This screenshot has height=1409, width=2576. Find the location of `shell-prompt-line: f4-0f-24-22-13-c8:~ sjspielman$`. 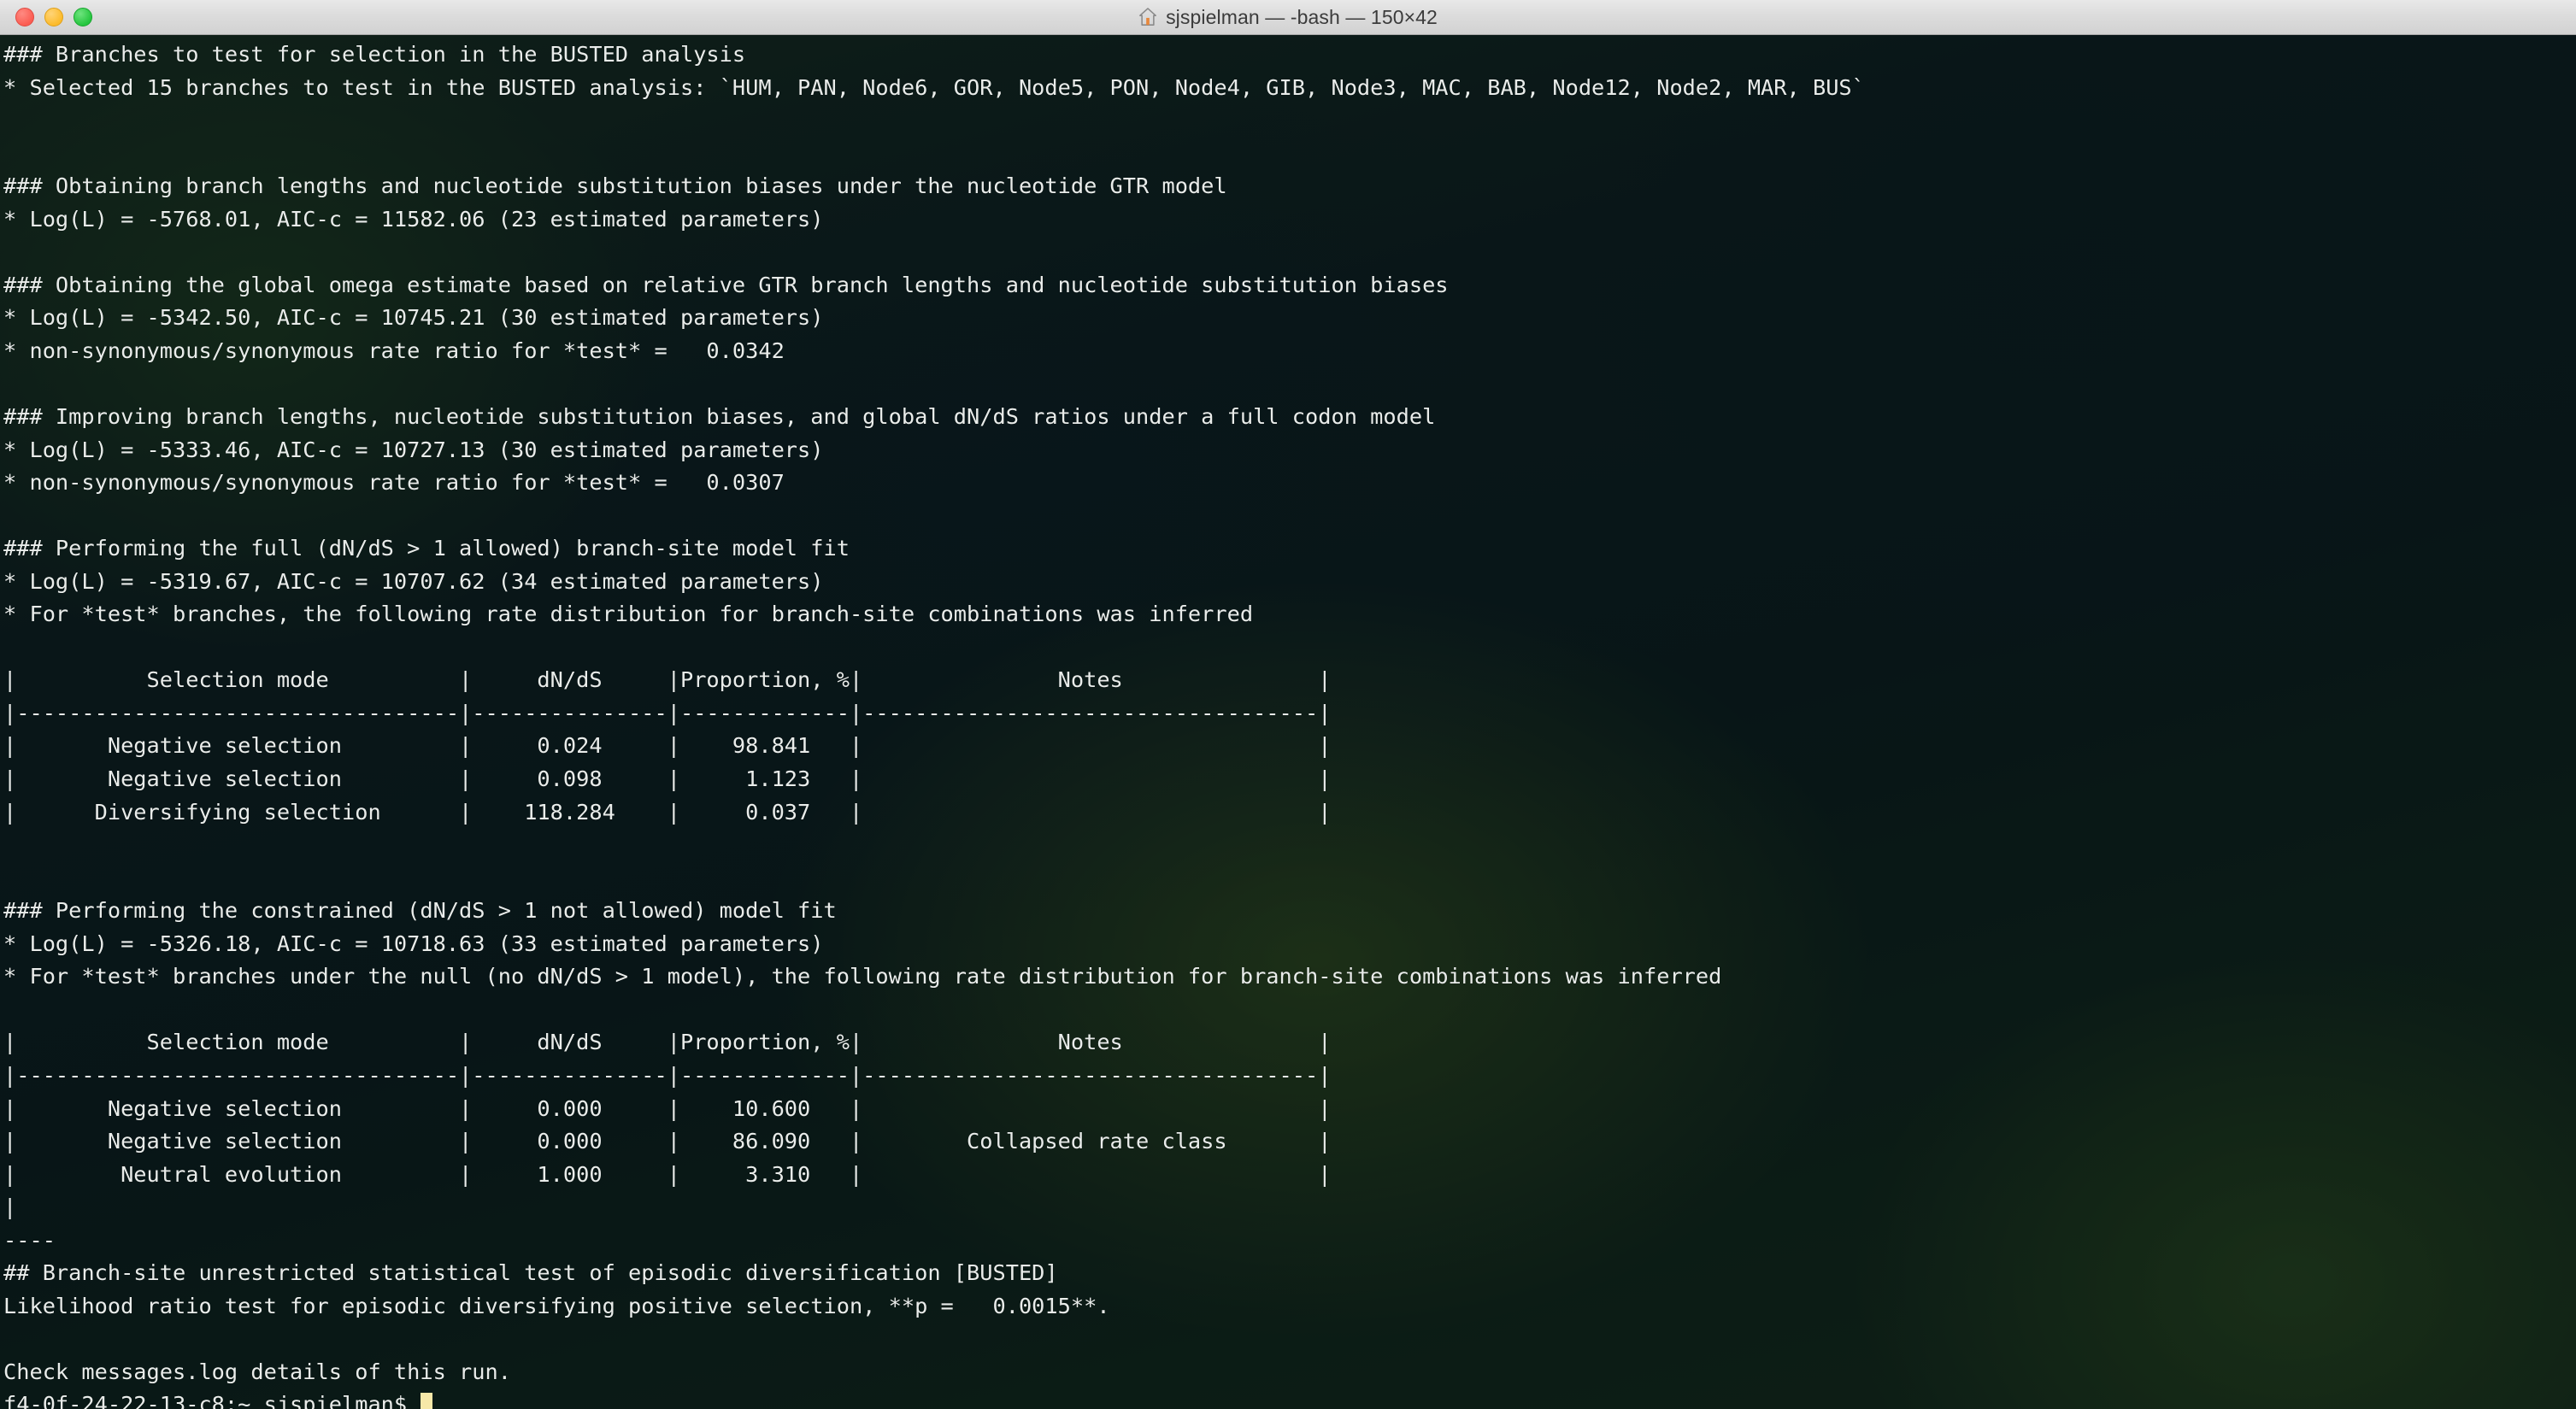

shell-prompt-line: f4-0f-24-22-13-c8:~ sjspielman$ is located at coordinates (1289, 1398).